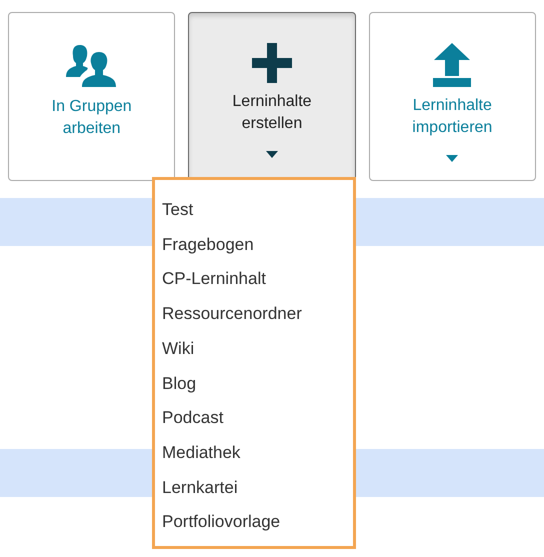 Image resolution: width=544 pixels, height=557 pixels. I want to click on menu-item: Fragebogen, so click(208, 245).